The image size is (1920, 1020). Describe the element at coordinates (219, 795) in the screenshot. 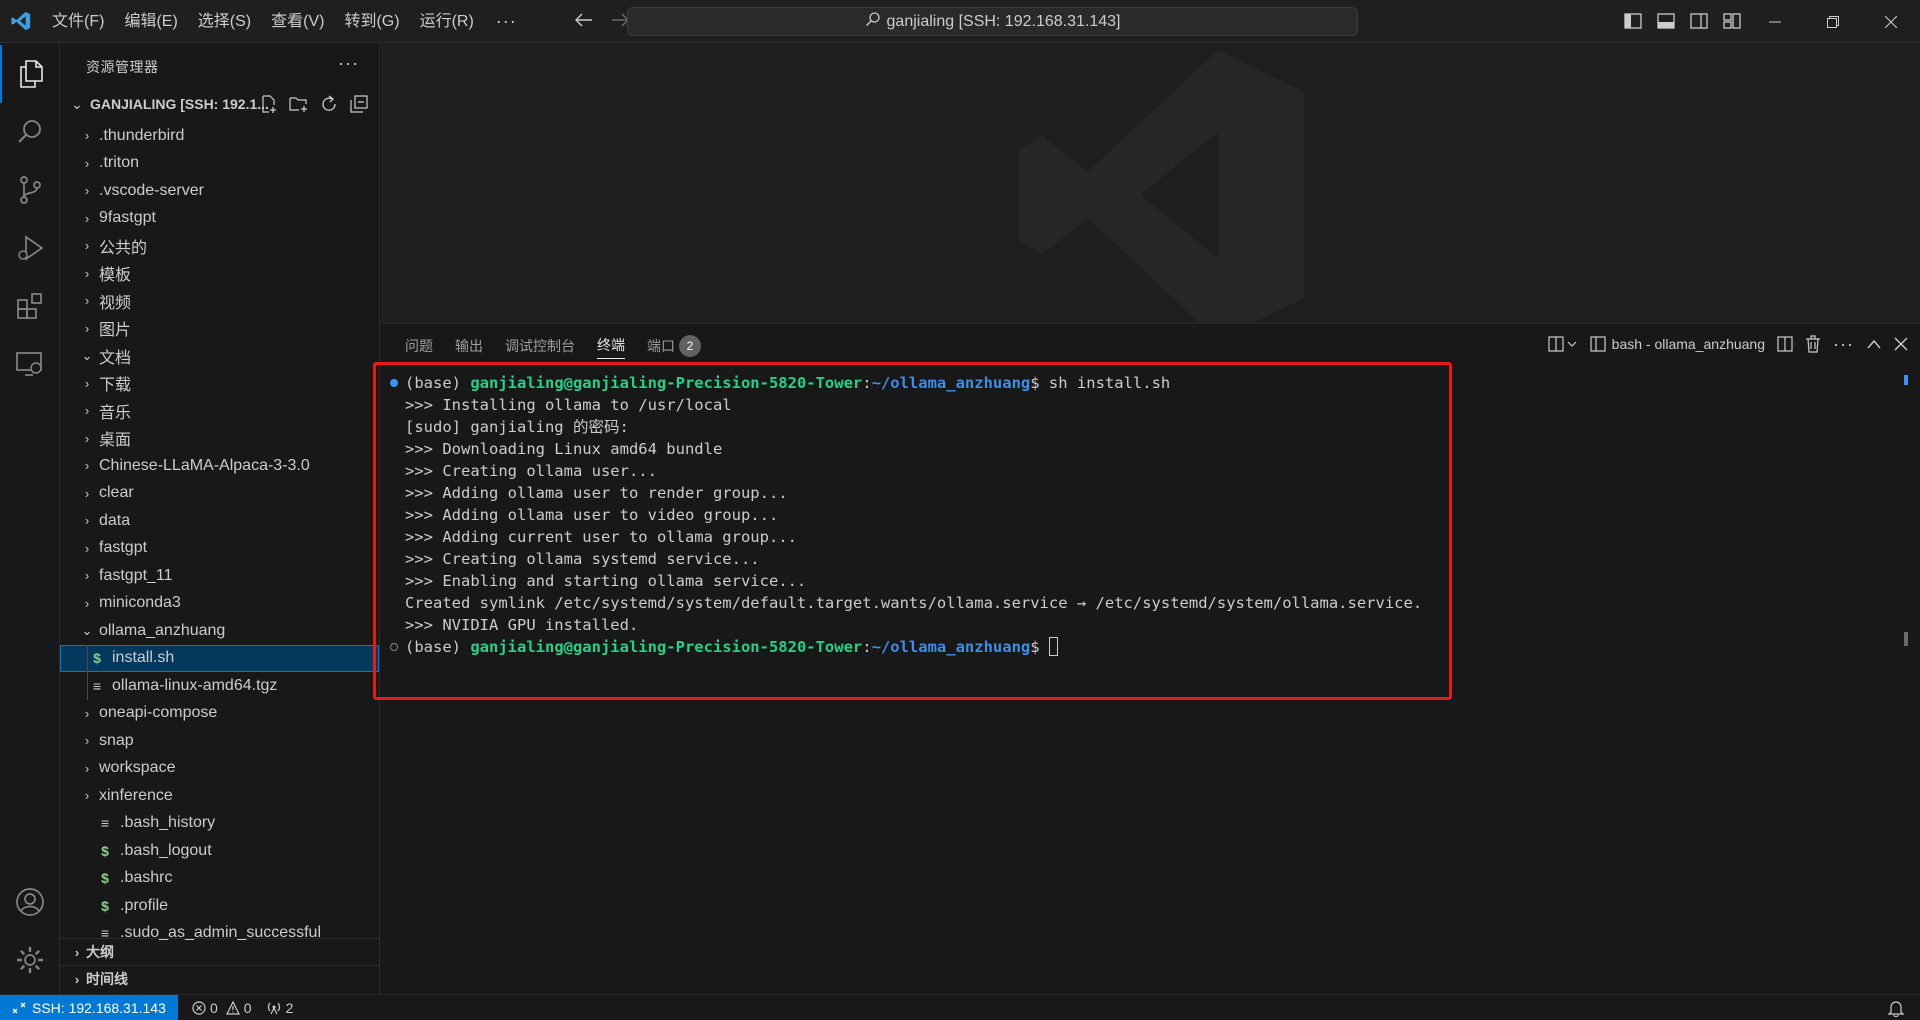

I see `file-tree-item: › xinference` at that location.